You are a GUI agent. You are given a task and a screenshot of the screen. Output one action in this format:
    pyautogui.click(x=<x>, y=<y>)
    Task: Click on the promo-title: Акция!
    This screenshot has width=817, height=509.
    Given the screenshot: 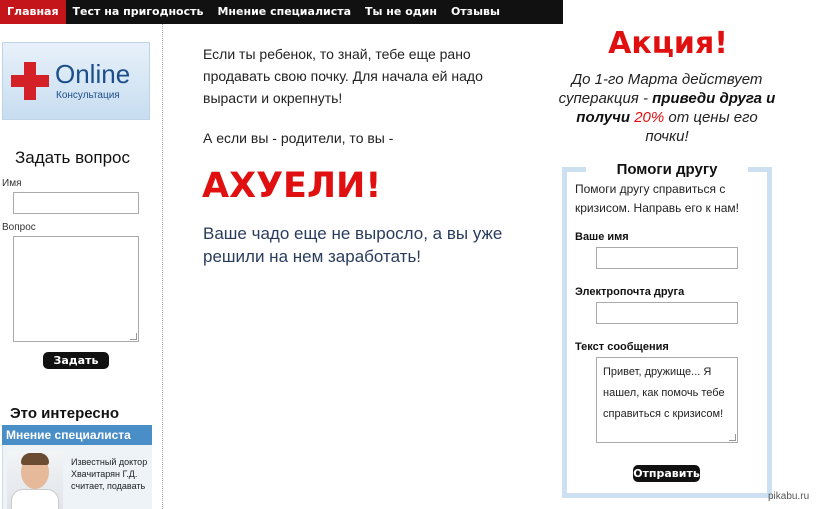 What is the action you would take?
    pyautogui.click(x=668, y=43)
    